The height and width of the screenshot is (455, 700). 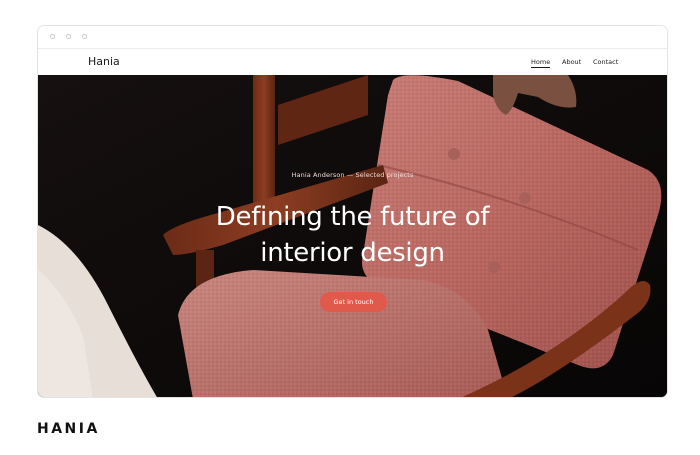 What do you see at coordinates (541, 63) in the screenshot?
I see `nav-link-home: Home` at bounding box center [541, 63].